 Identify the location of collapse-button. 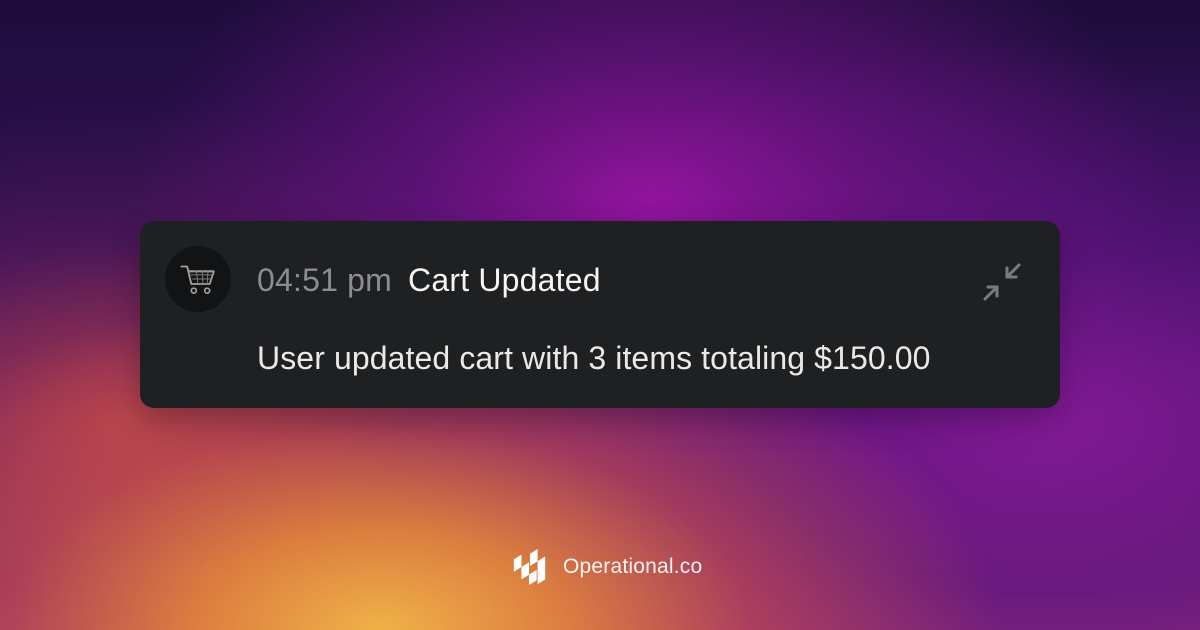
(1002, 282).